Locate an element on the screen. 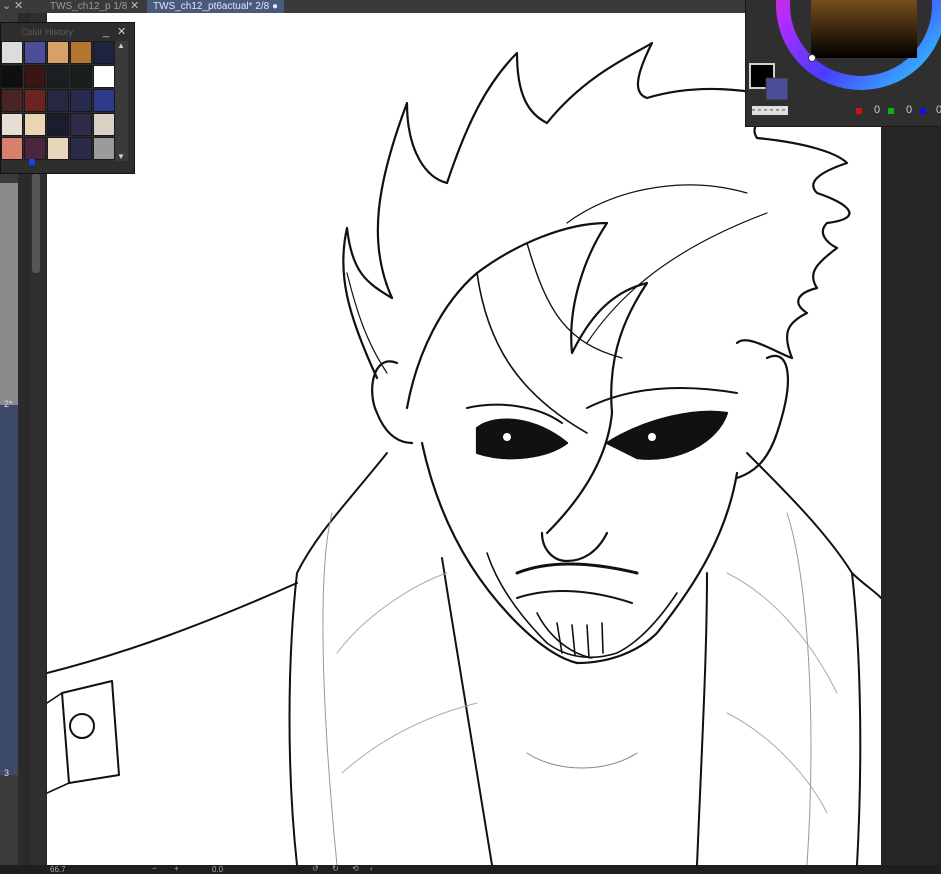  blue-value: 0 is located at coordinates (938, 110).